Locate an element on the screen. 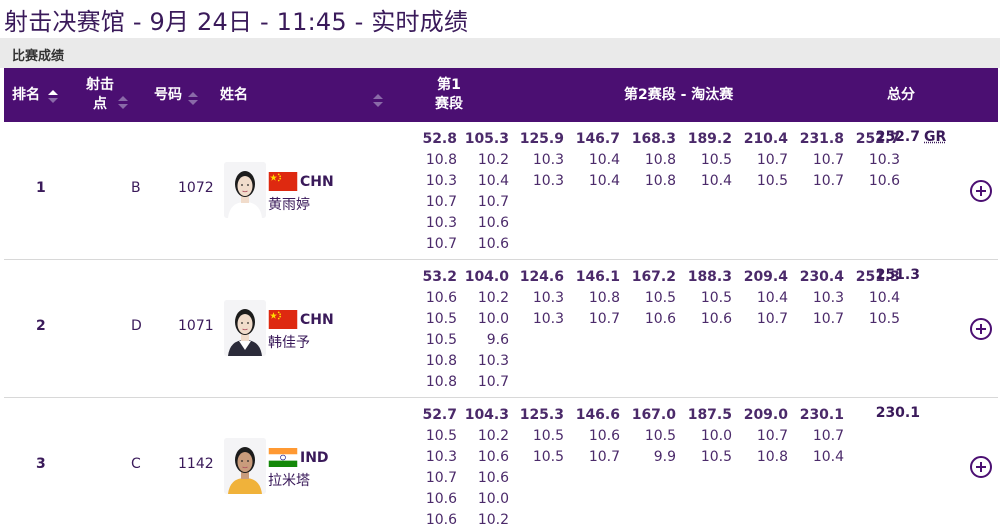  athlete-name: 韩佳予 is located at coordinates (289, 342).